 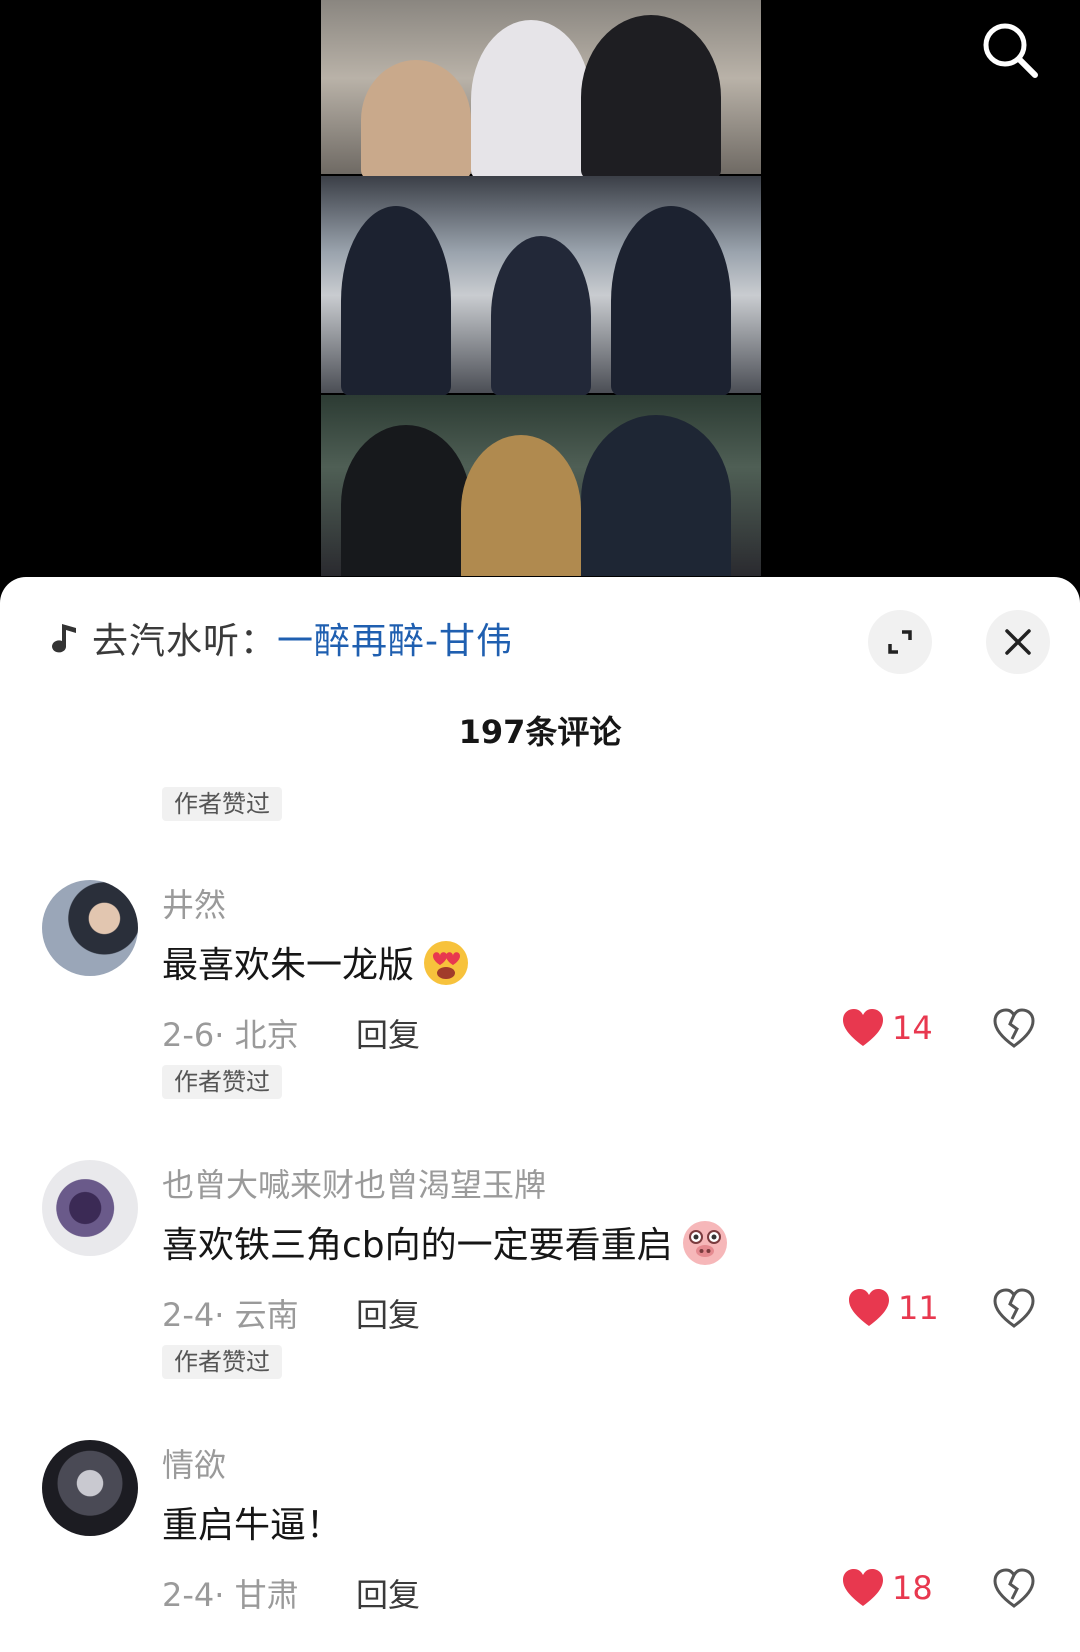 I want to click on comment-item: 情欲 重启牛逼！ 2-4· 甘肃 回复 18, so click(x=540, y=1530).